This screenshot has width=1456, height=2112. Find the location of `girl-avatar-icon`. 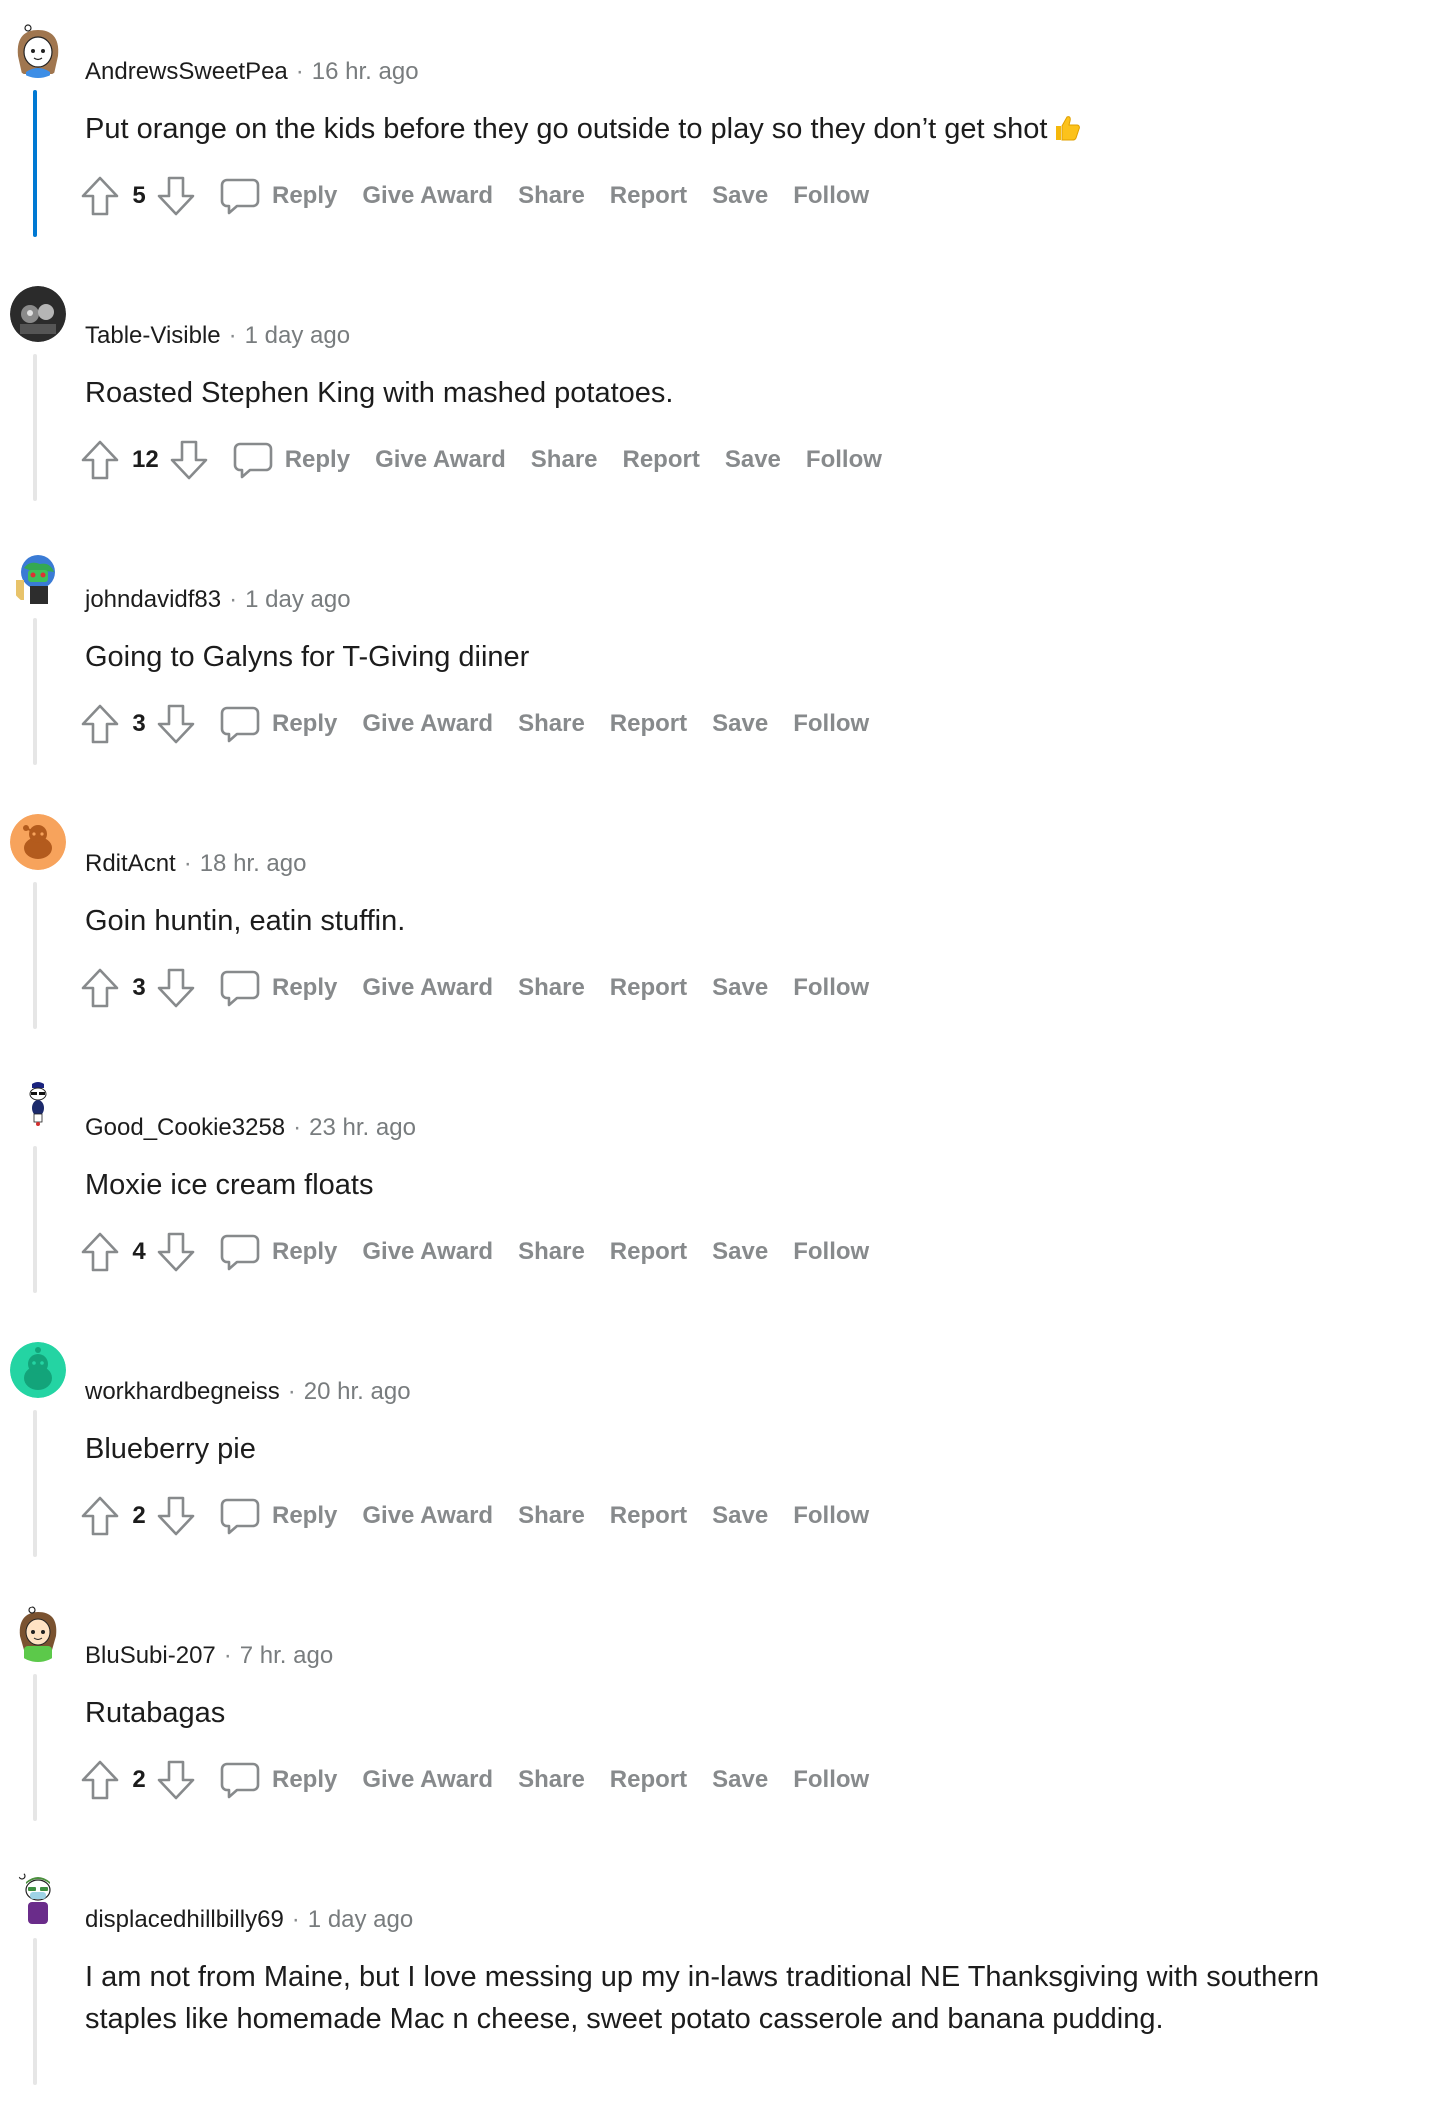

girl-avatar-icon is located at coordinates (38, 50).